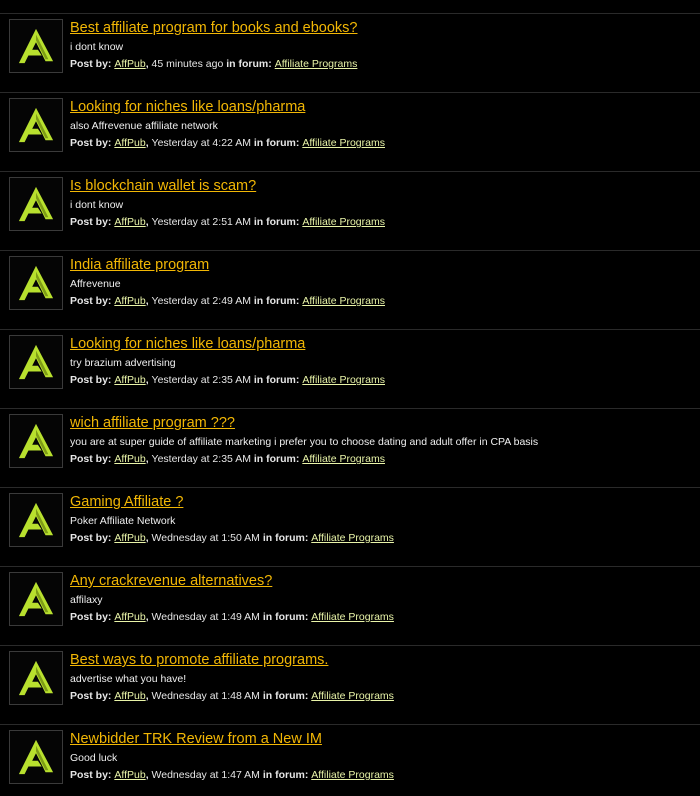 The width and height of the screenshot is (700, 796). What do you see at coordinates (171, 581) in the screenshot?
I see `thread-title-link: Any crackrevenue alternatives?` at bounding box center [171, 581].